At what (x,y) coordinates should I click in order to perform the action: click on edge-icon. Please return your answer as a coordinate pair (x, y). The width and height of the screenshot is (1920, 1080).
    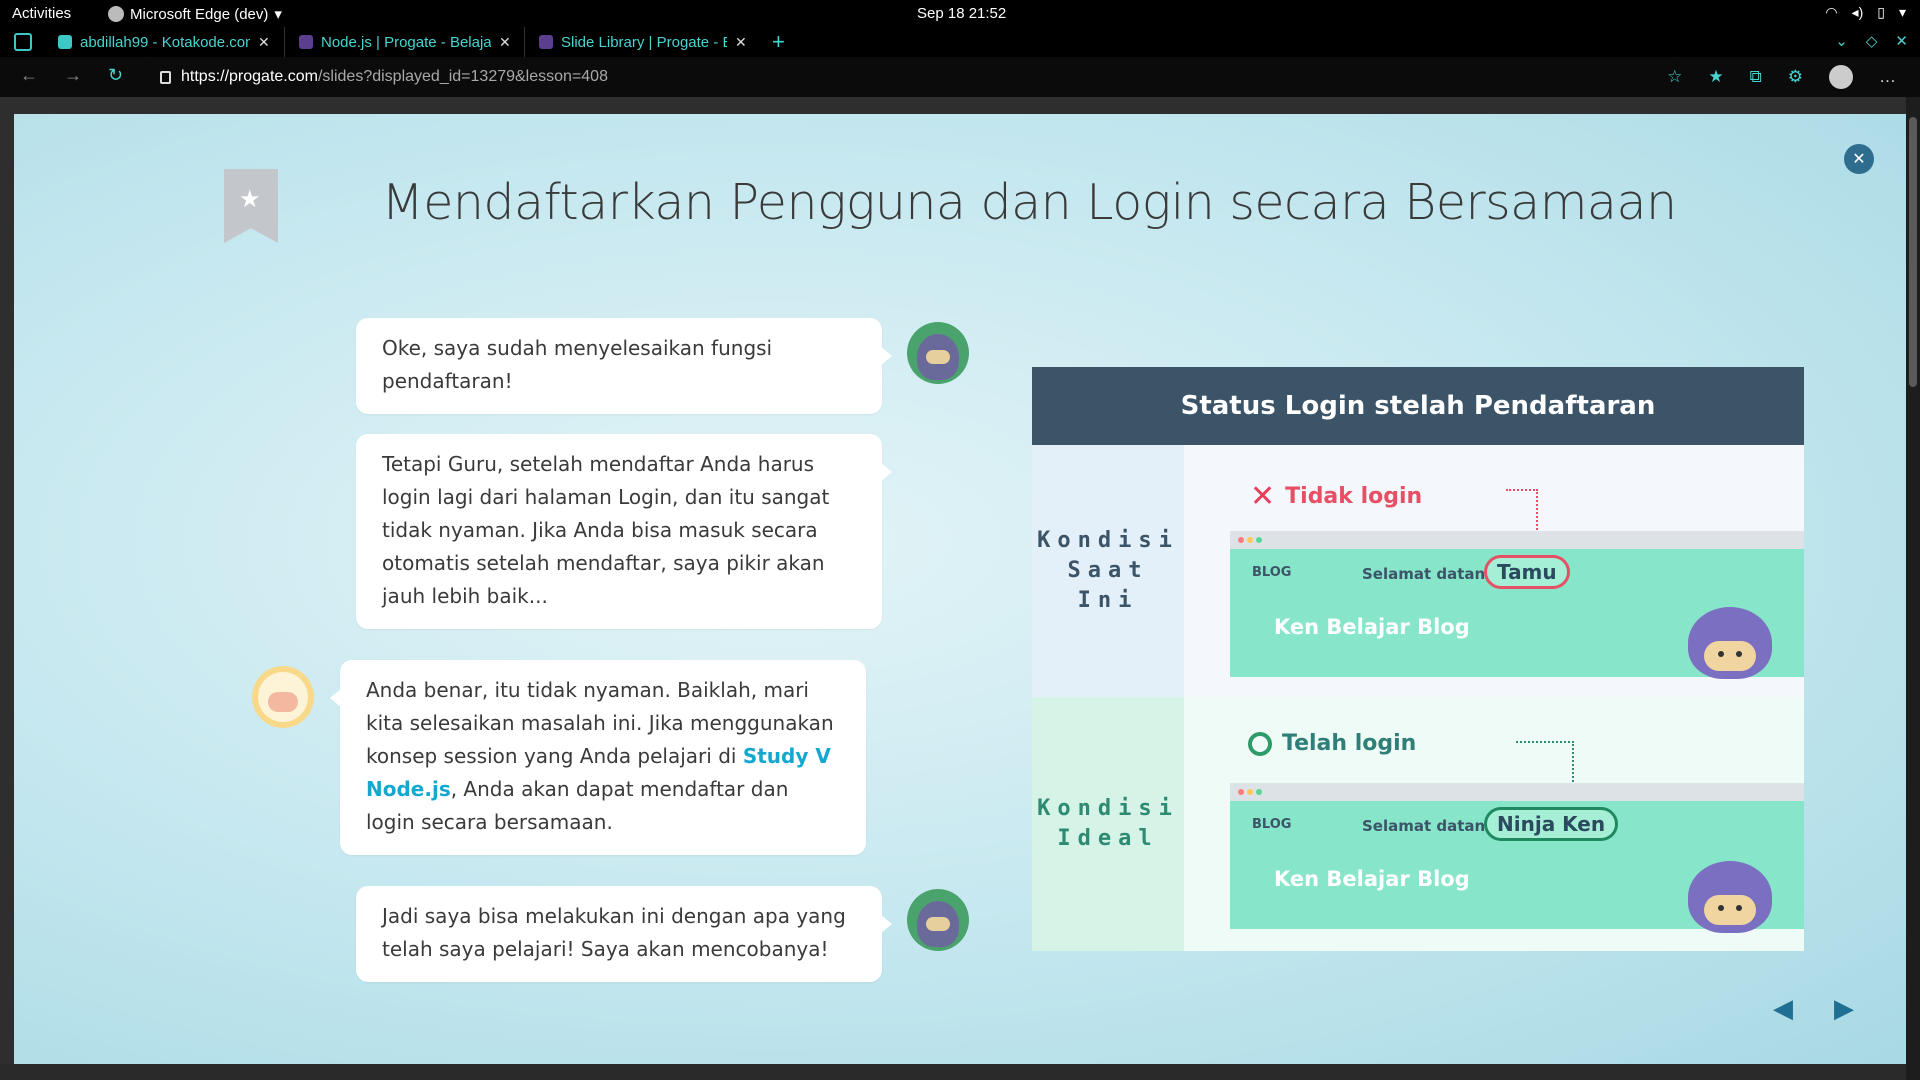
    Looking at the image, I should click on (116, 14).